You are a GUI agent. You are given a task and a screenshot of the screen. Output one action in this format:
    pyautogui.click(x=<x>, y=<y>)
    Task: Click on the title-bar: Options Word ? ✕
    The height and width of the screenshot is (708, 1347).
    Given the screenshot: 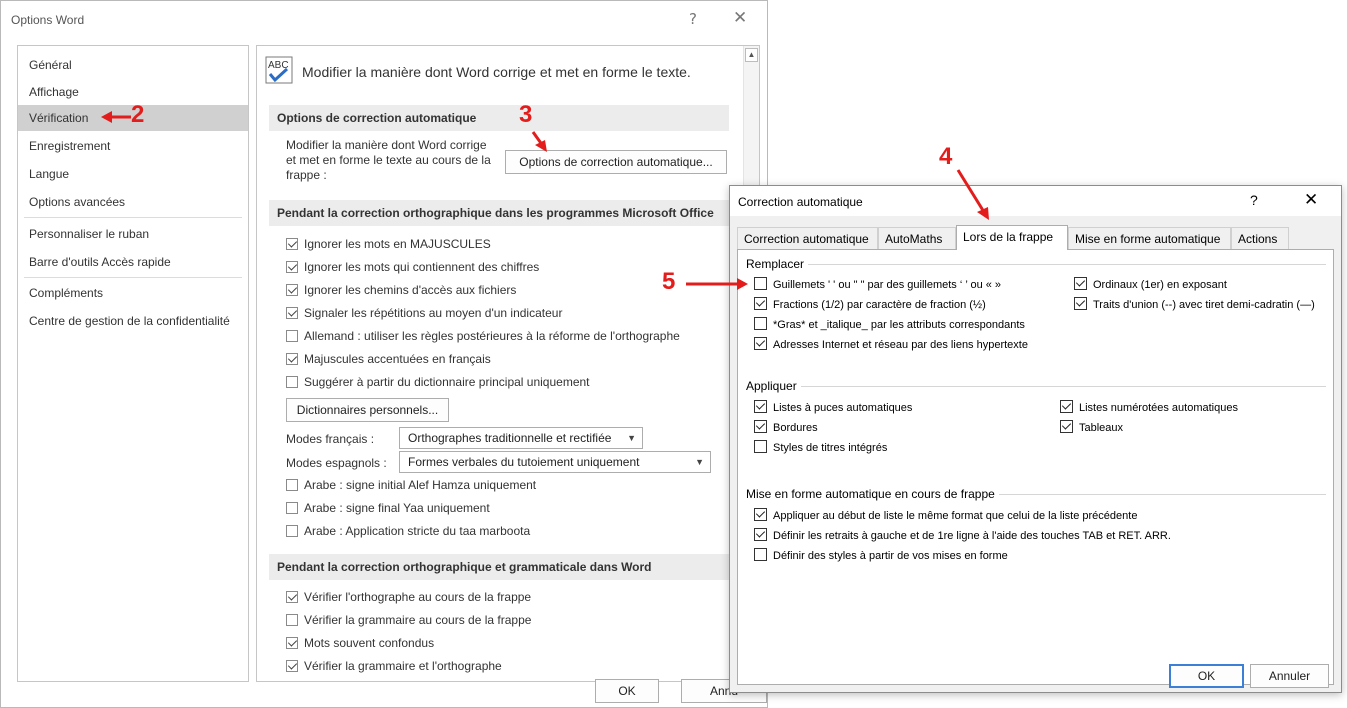 What is the action you would take?
    pyautogui.click(x=384, y=20)
    